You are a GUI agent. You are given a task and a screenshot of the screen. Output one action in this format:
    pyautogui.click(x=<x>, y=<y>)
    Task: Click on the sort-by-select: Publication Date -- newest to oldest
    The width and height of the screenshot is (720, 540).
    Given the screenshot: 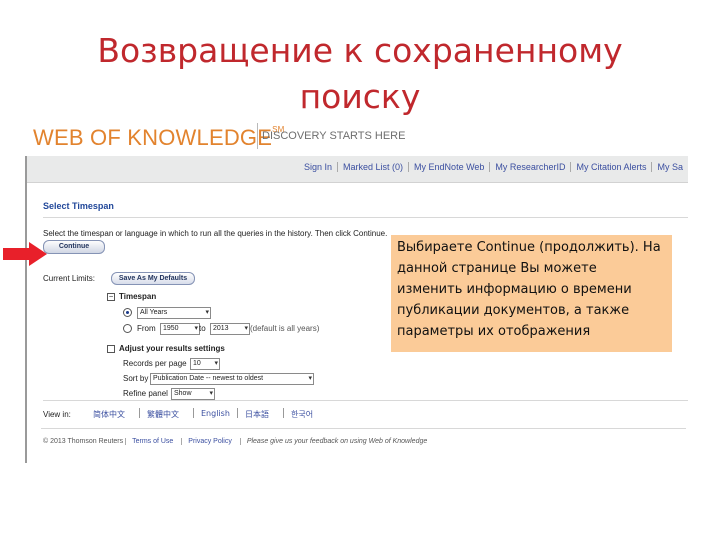 What is the action you would take?
    pyautogui.click(x=232, y=379)
    